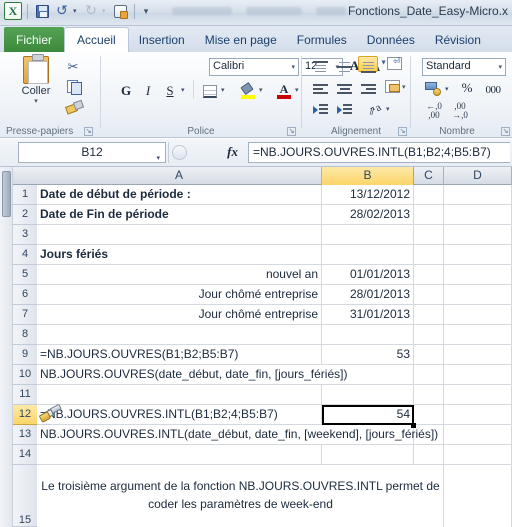 This screenshot has width=512, height=527. Describe the element at coordinates (478, 215) in the screenshot. I see `cell-d2` at that location.